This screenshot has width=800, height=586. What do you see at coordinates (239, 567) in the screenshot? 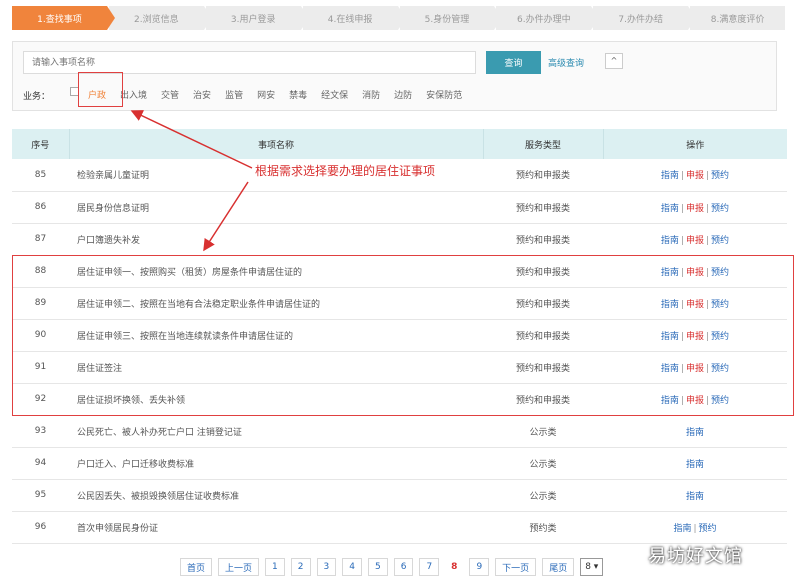
I see `prev-page-button: 上一页` at bounding box center [239, 567].